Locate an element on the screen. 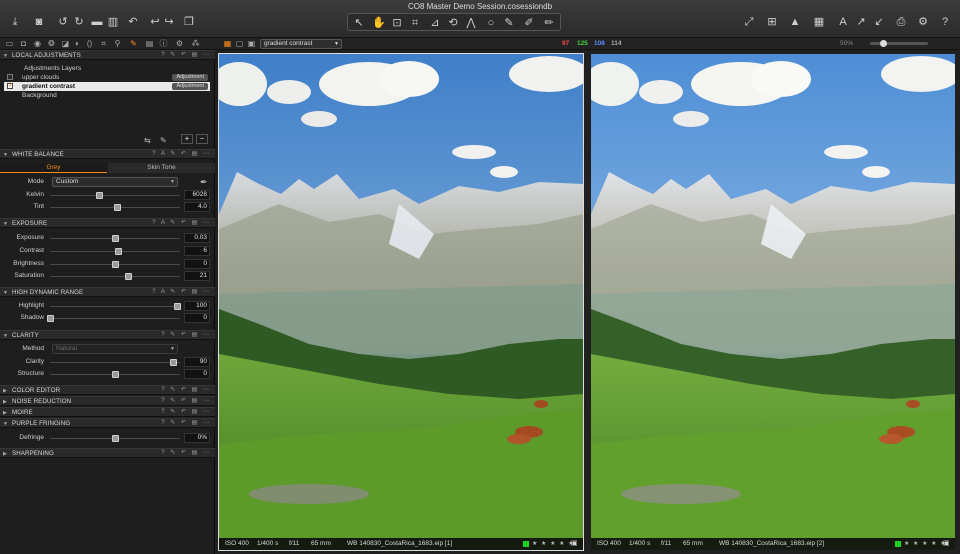  detail-tab-icon: ◐ is located at coordinates (77, 44).